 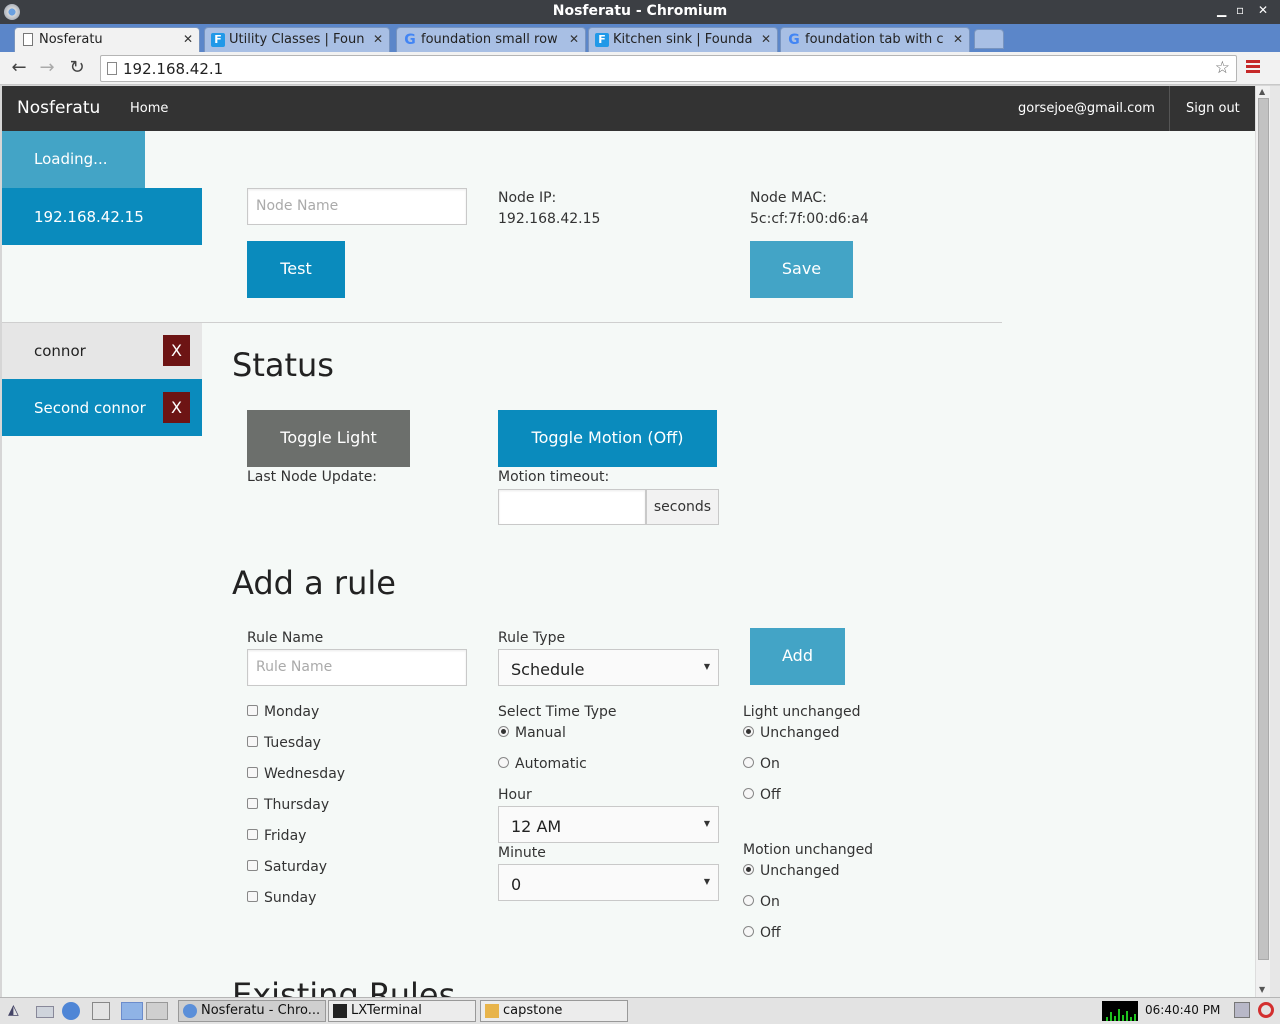 What do you see at coordinates (58, 108) in the screenshot?
I see `brand-link: Nosferatu` at bounding box center [58, 108].